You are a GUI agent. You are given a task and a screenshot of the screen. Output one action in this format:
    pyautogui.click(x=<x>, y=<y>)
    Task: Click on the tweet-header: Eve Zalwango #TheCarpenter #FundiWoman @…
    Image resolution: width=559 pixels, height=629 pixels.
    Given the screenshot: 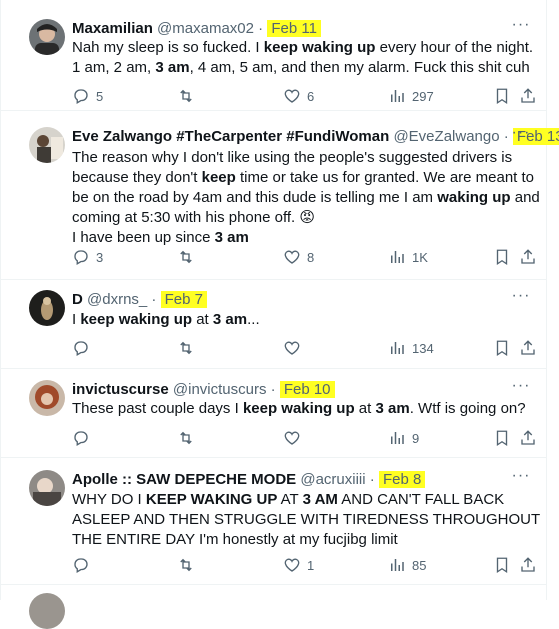 What is the action you would take?
    pyautogui.click(x=315, y=137)
    